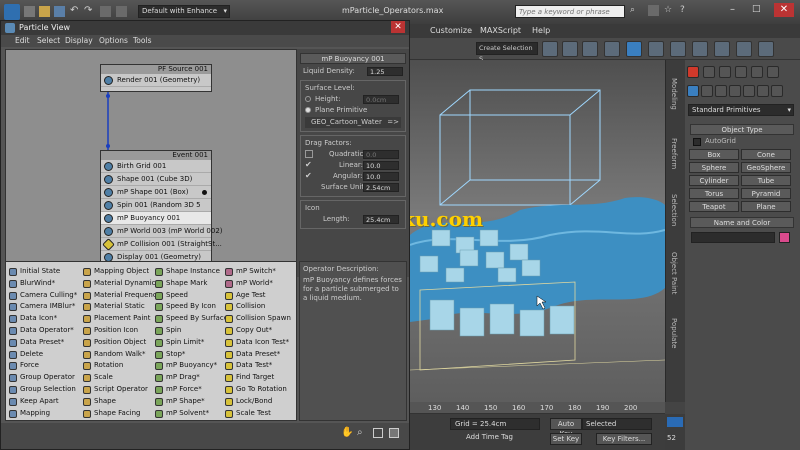 This screenshot has width=800, height=450. What do you see at coordinates (42, 390) in the screenshot?
I see `depot-item: Group Selection` at bounding box center [42, 390].